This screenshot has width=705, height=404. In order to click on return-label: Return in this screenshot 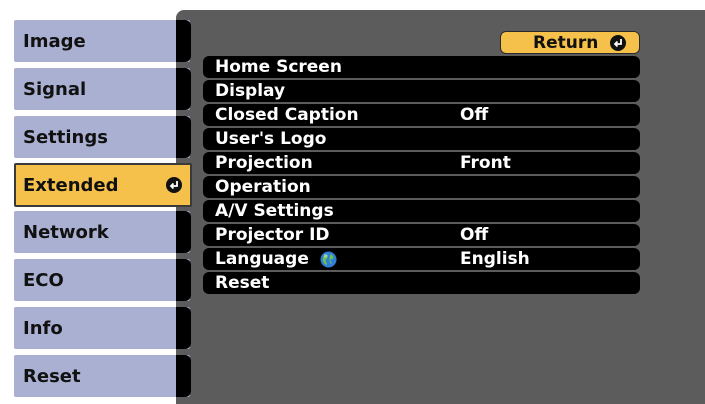, I will do `click(566, 42)`.